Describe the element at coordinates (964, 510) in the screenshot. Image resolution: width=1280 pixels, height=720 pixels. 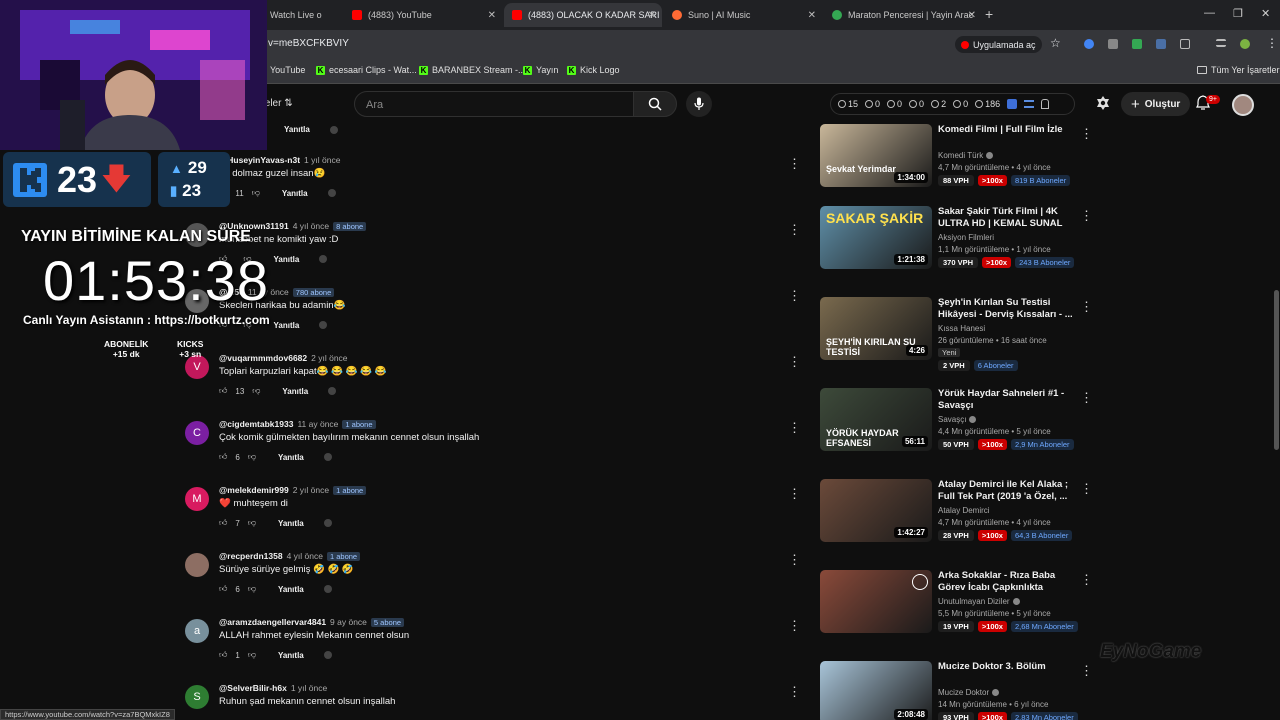
I see `channel-name: Atalay Demirci` at that location.